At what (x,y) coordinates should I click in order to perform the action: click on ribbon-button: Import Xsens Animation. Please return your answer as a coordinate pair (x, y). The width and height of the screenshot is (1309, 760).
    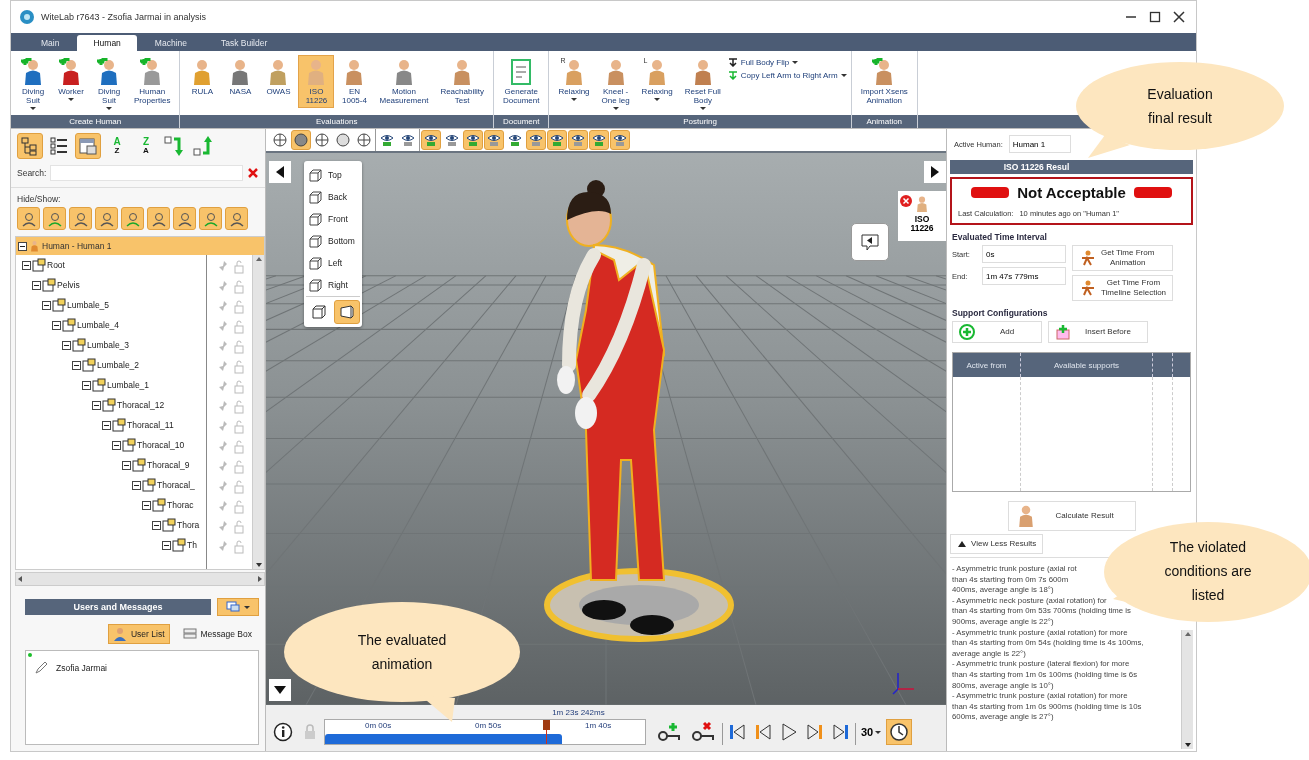
    Looking at the image, I should click on (884, 81).